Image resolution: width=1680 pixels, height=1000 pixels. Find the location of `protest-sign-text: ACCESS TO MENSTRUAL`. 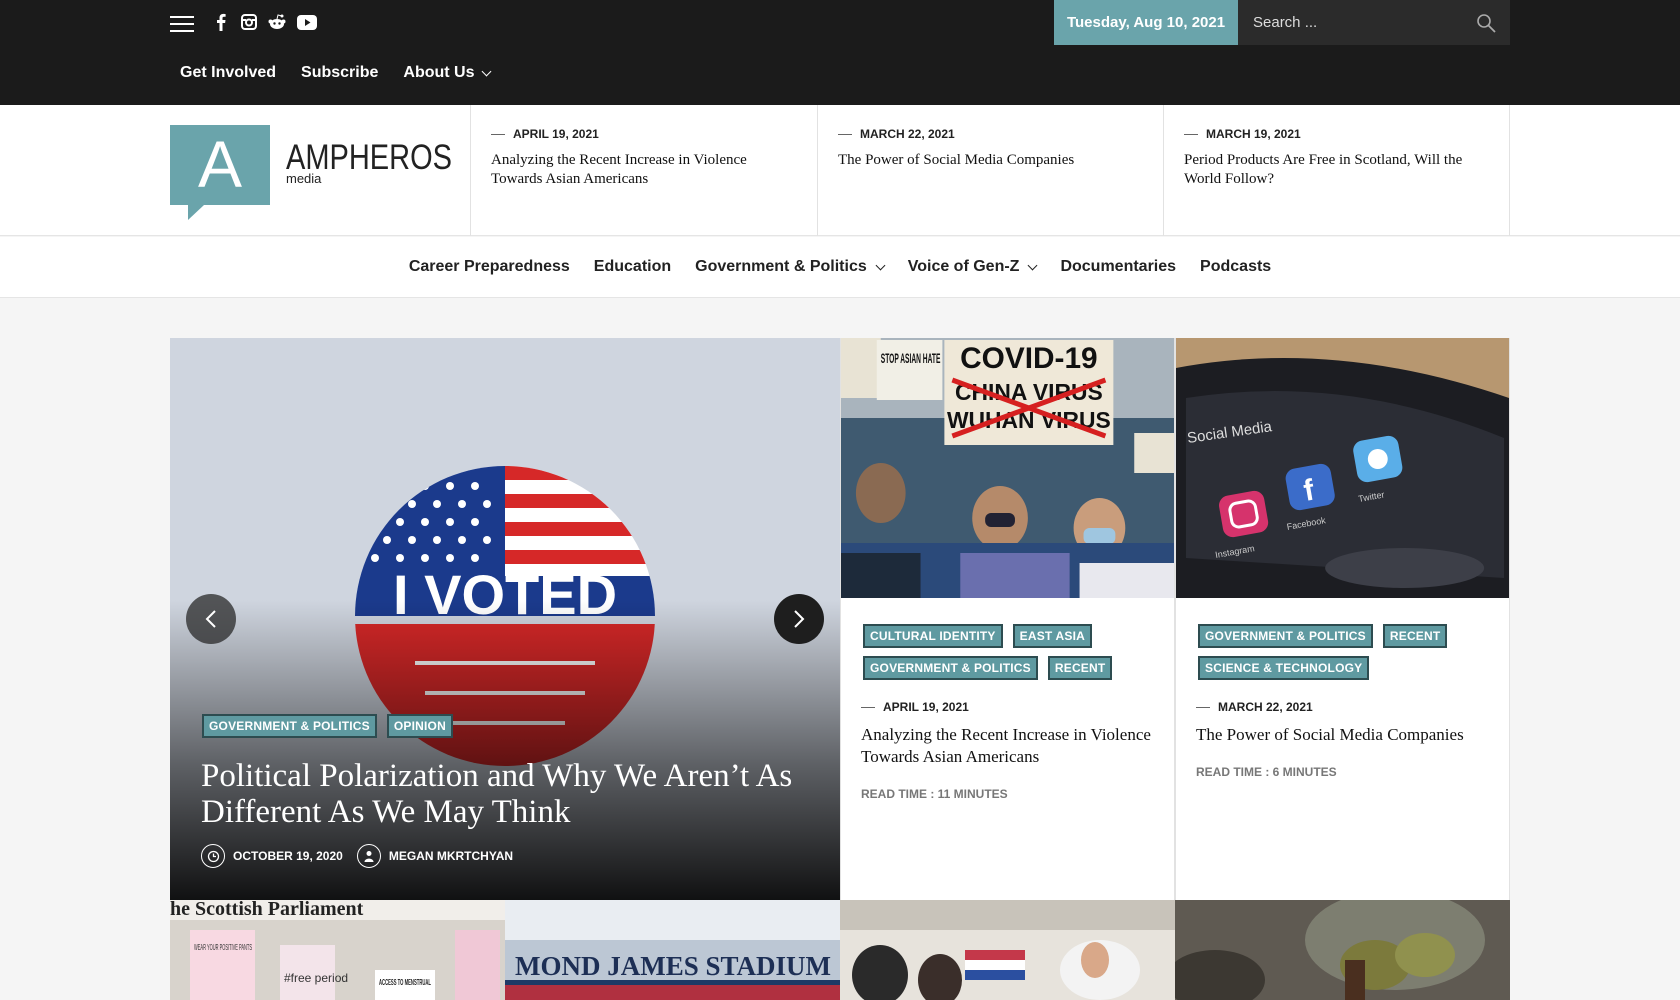

protest-sign-text: ACCESS TO MENSTRUAL is located at coordinates (405, 982).